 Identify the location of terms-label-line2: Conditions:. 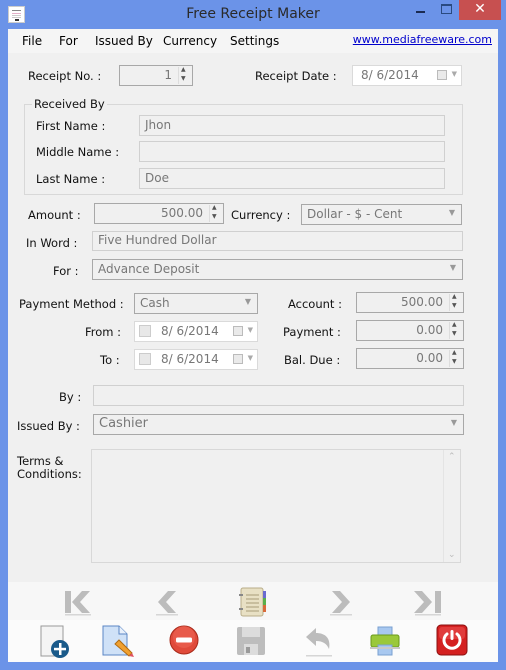
(49, 474).